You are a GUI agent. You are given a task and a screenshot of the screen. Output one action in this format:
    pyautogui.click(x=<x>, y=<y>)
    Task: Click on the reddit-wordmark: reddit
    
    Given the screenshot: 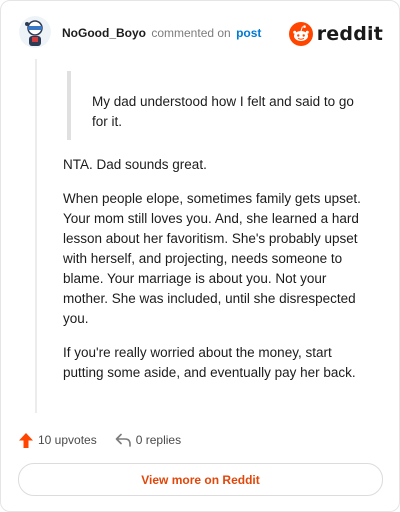 What is the action you would take?
    pyautogui.click(x=349, y=34)
    